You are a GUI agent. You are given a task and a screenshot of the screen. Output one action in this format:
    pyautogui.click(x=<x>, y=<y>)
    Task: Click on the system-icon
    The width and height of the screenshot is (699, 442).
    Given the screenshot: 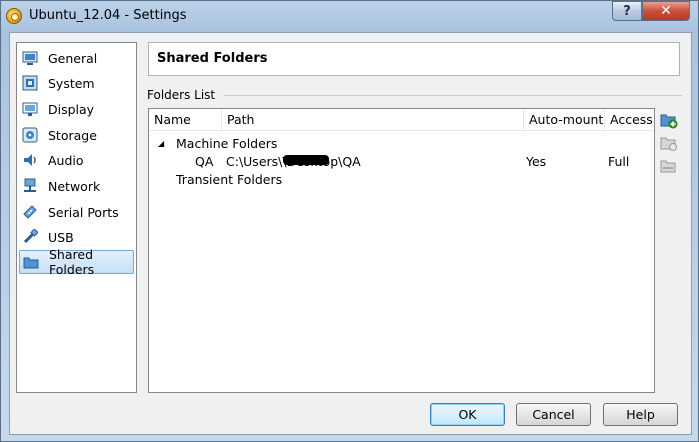 What is the action you would take?
    pyautogui.click(x=30, y=83)
    